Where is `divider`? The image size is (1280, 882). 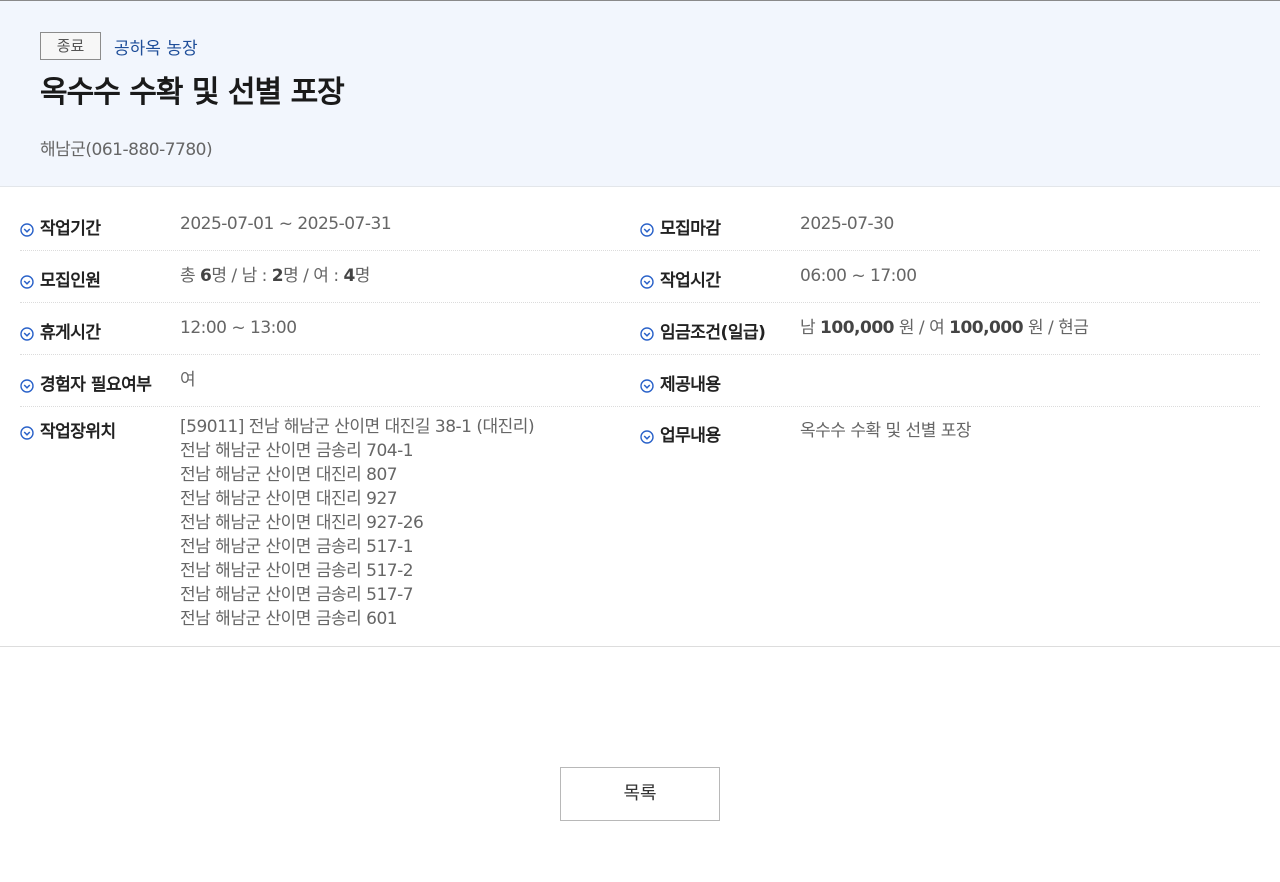
divider is located at coordinates (640, 646).